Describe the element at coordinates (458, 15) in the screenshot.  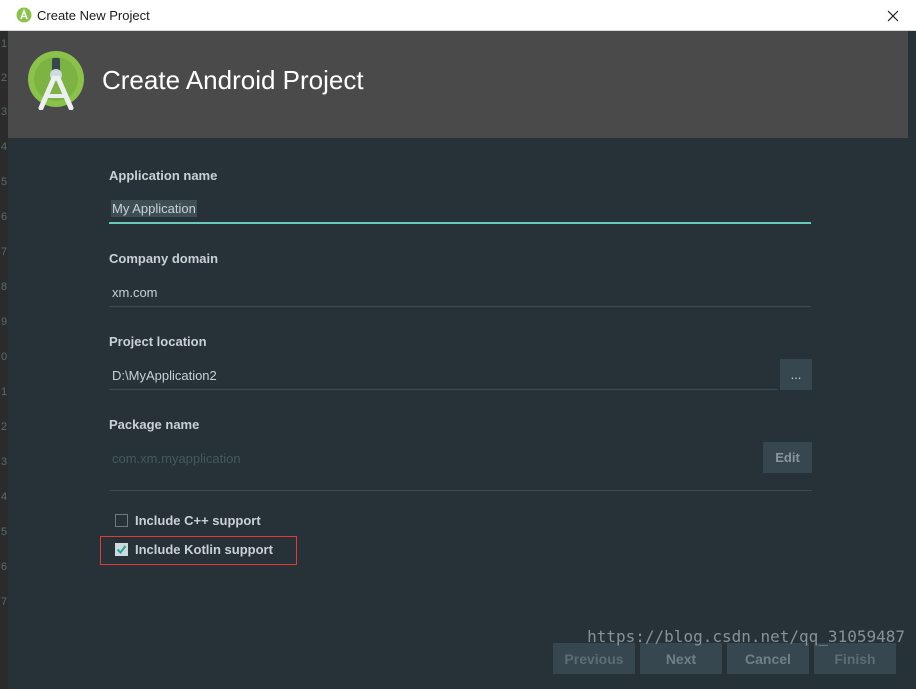
I see `window-titlebar: Create New Project` at that location.